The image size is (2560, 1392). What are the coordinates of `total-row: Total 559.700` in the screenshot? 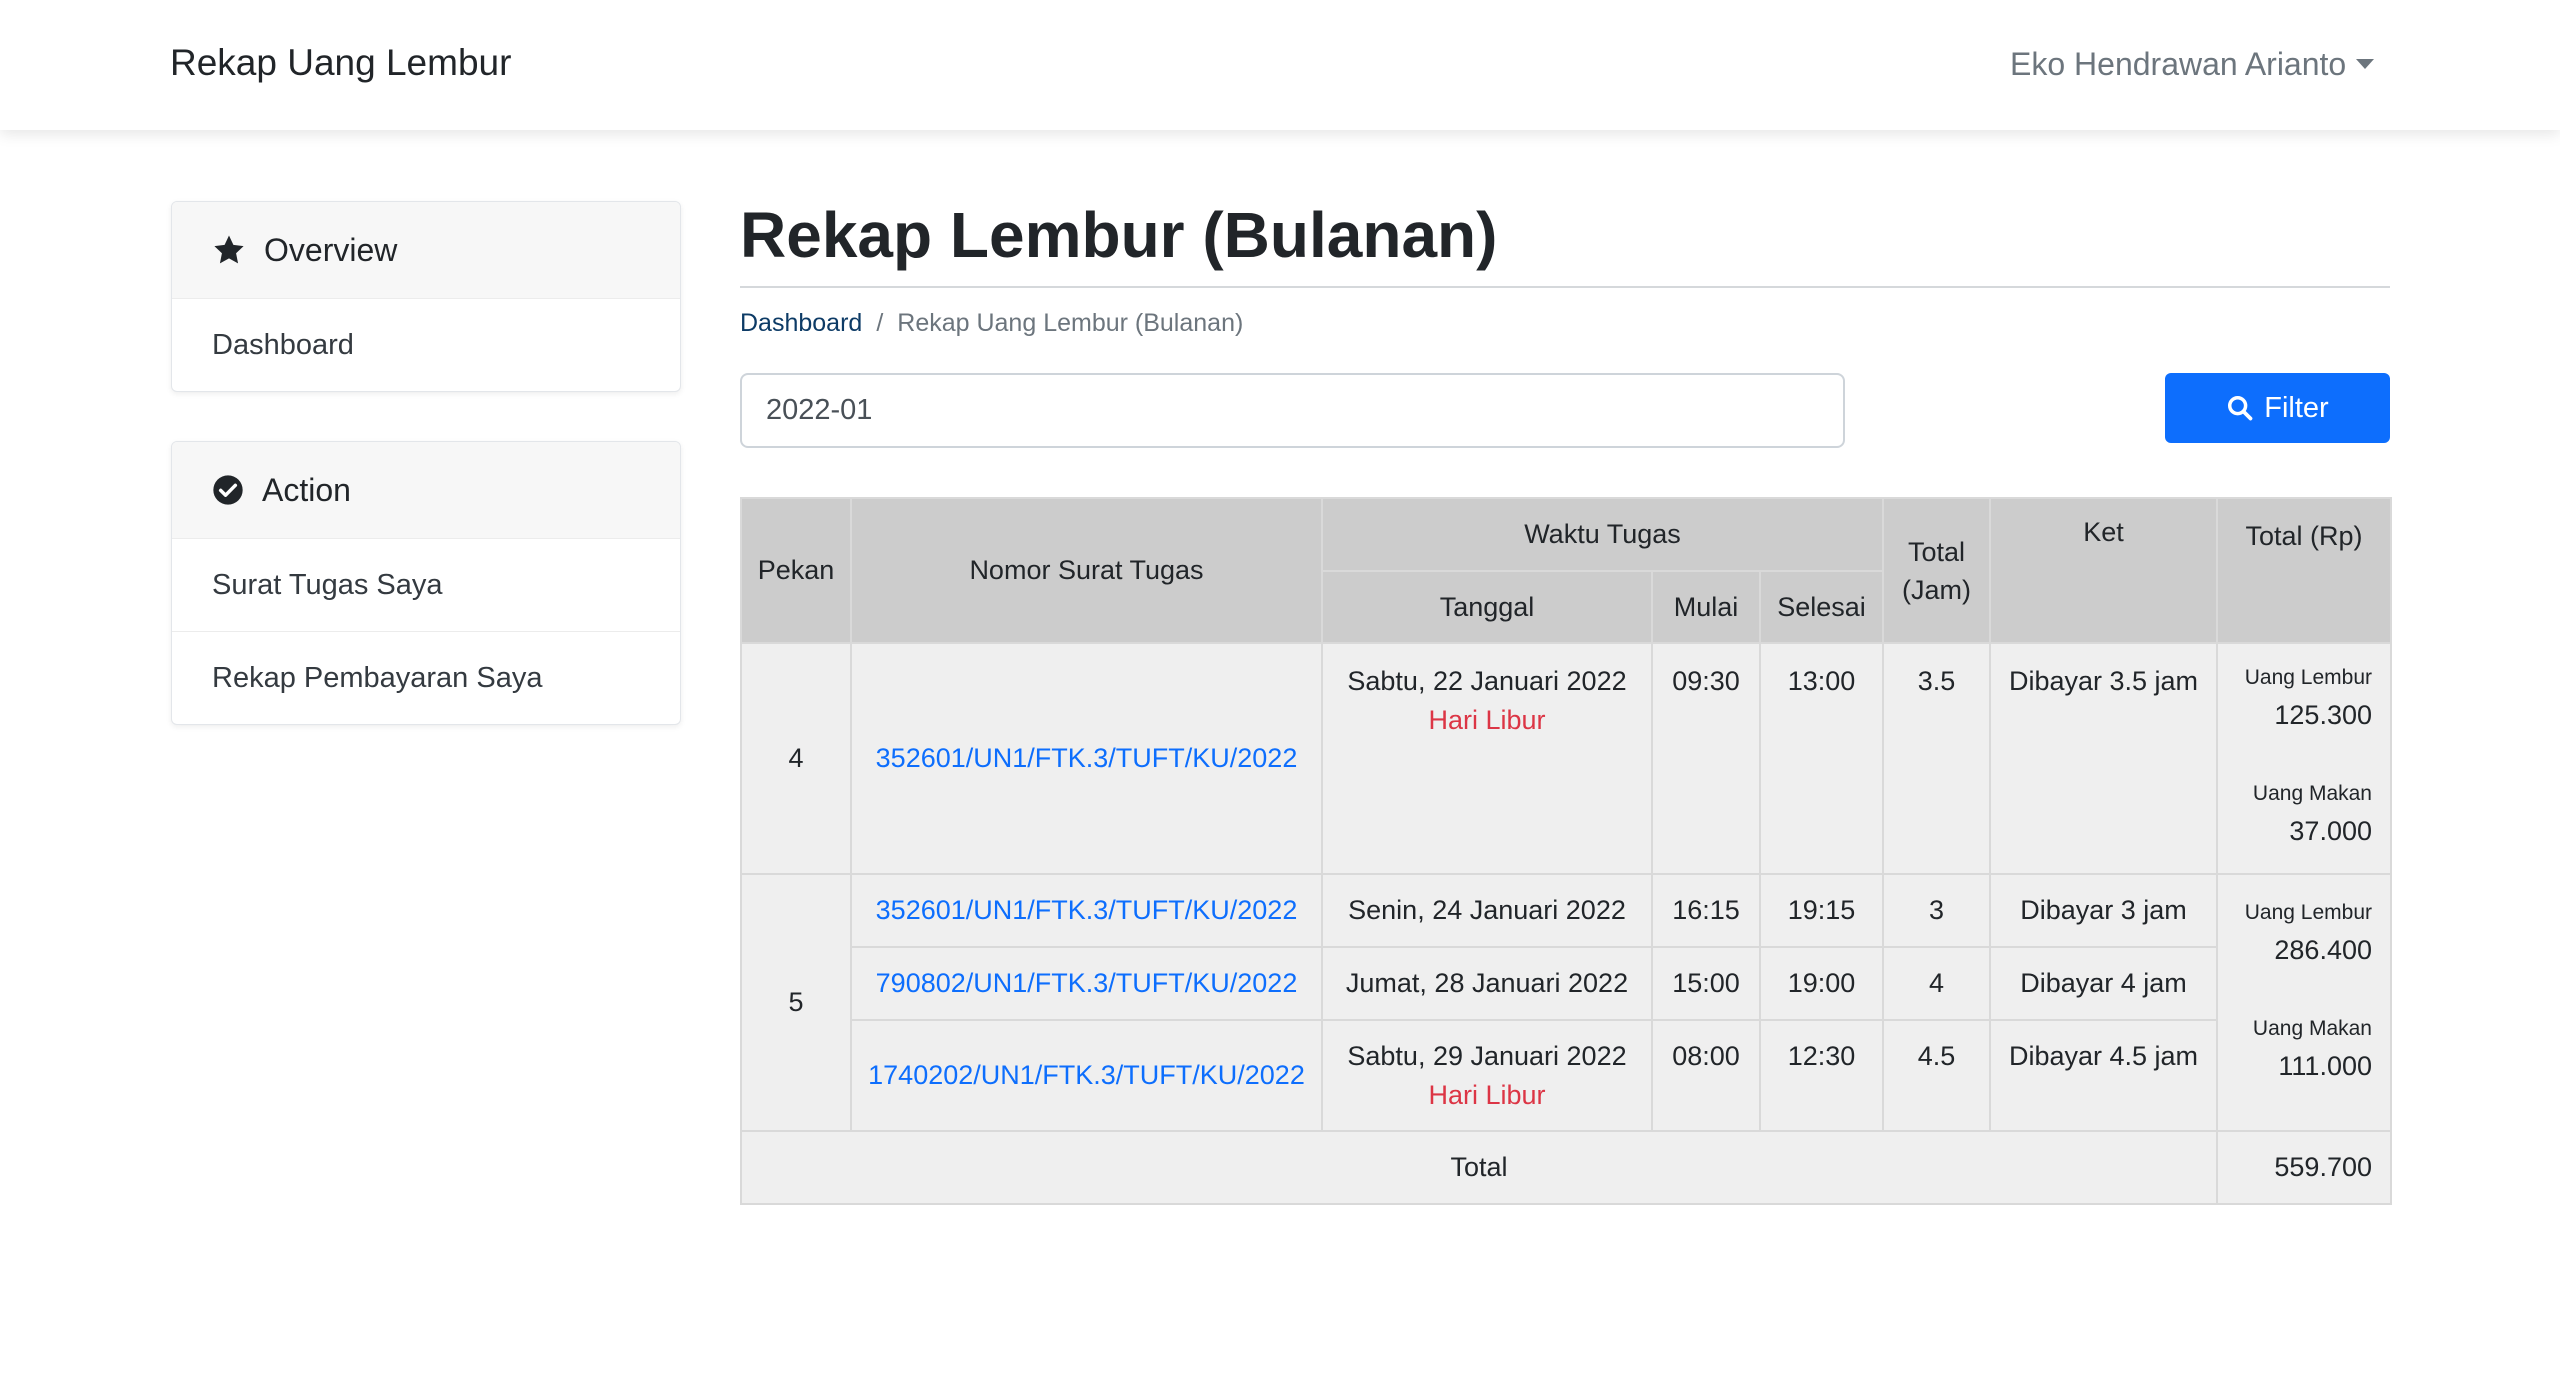 It's located at (1566, 1167).